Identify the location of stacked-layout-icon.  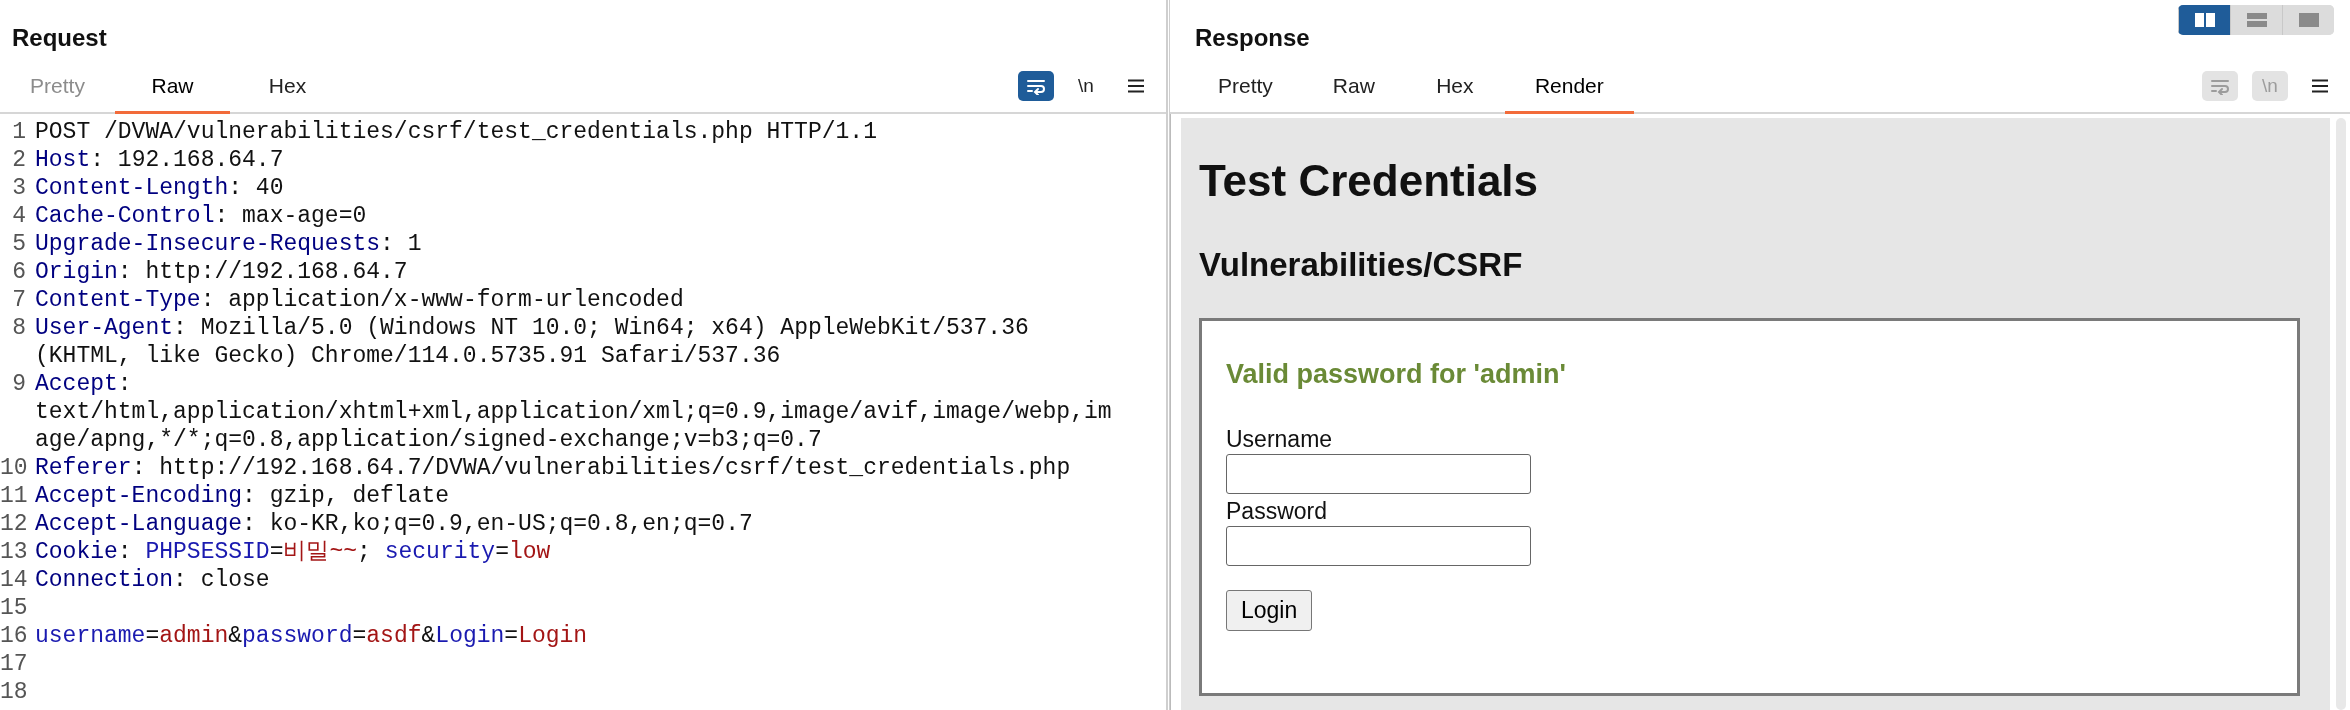
(2256, 20).